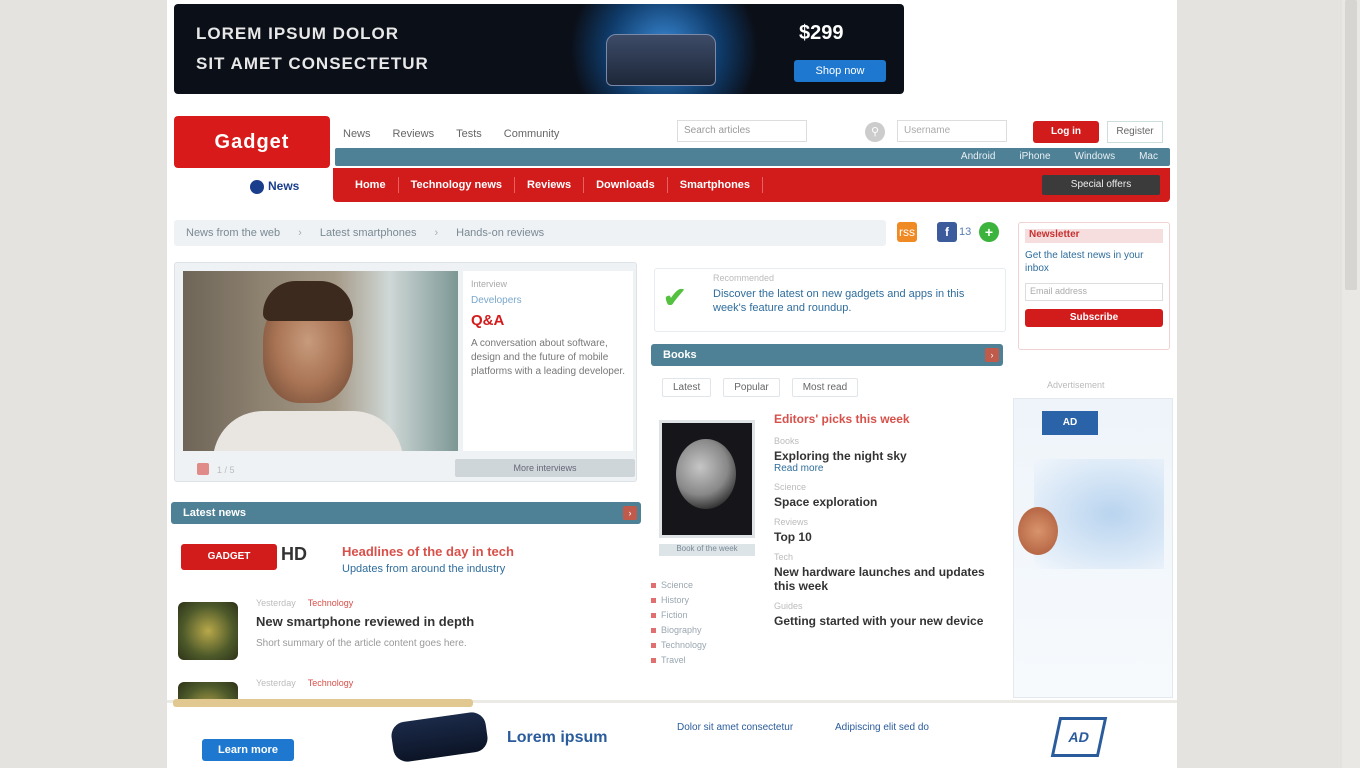 The height and width of the screenshot is (768, 1360). What do you see at coordinates (791, 522) in the screenshot?
I see `list-item-category: Reviews` at bounding box center [791, 522].